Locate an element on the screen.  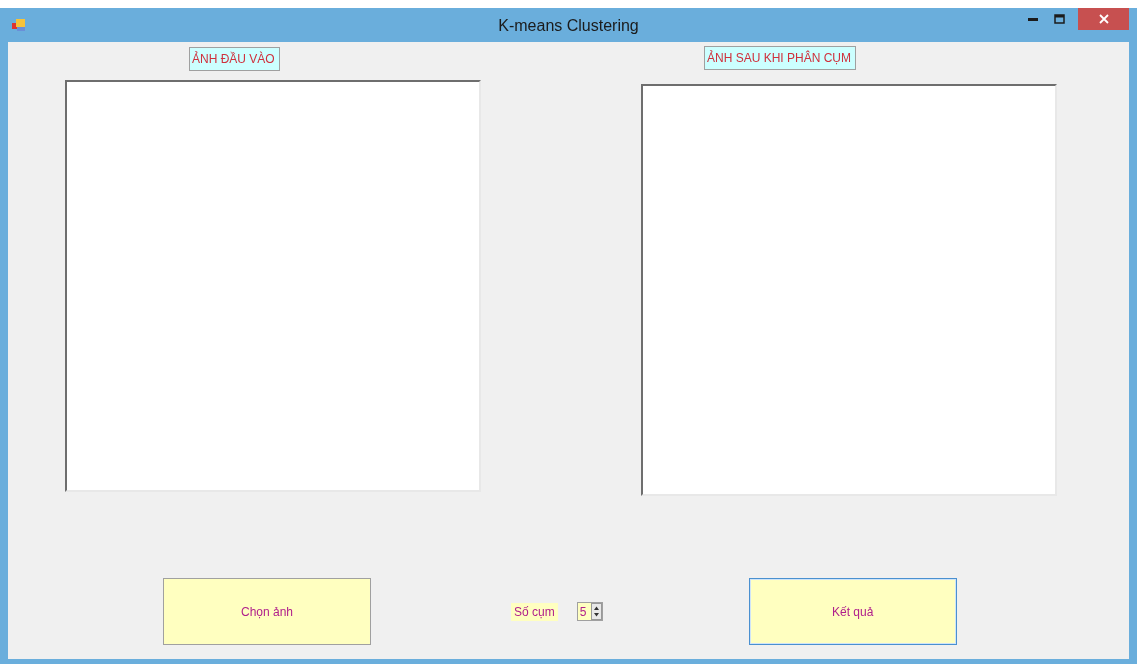
action-button: Chọn ảnh is located at coordinates (267, 611).